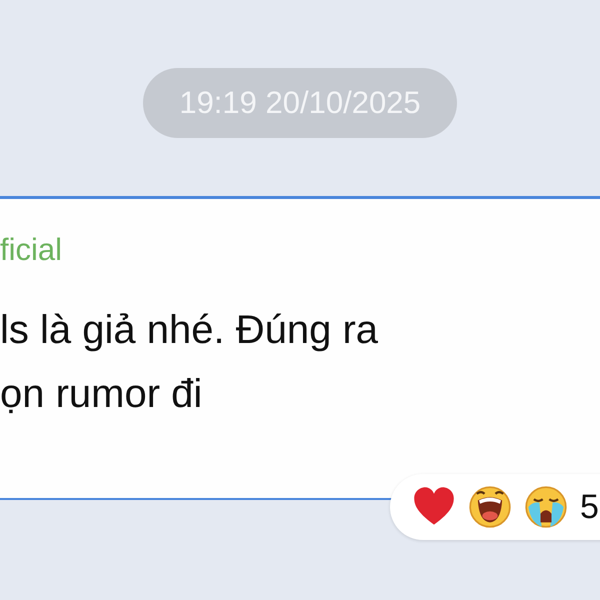  Describe the element at coordinates (490, 507) in the screenshot. I see `laughing-face-icon` at that location.